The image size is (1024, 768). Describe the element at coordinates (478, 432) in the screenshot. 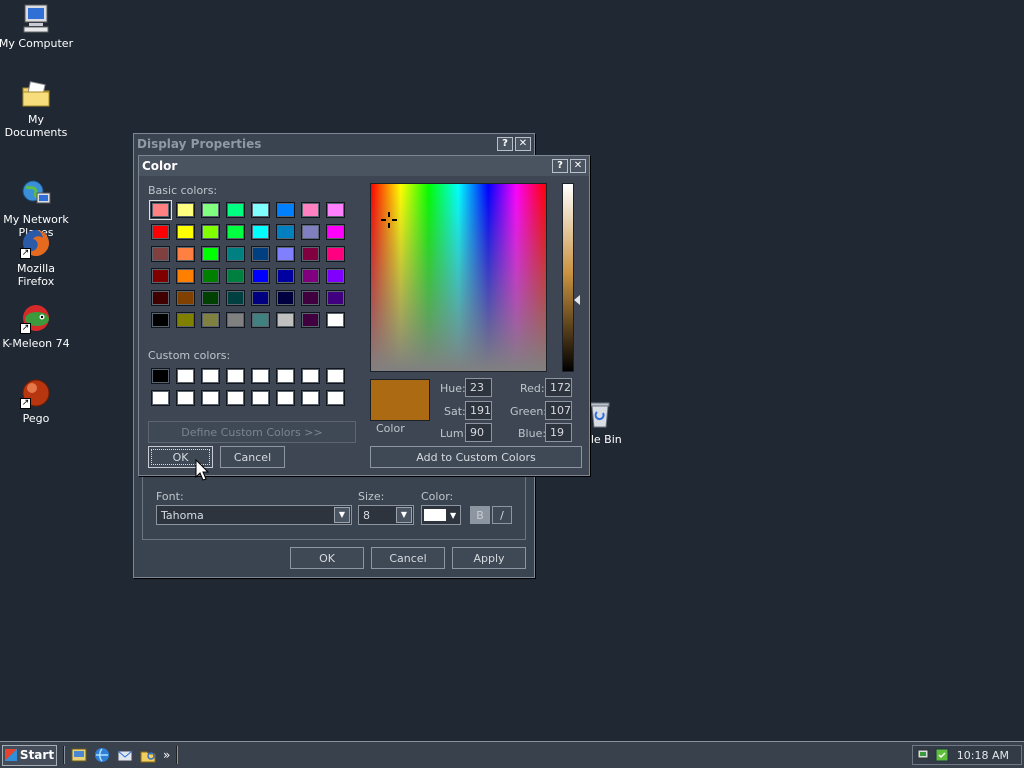

I see `lum-input: 90` at that location.